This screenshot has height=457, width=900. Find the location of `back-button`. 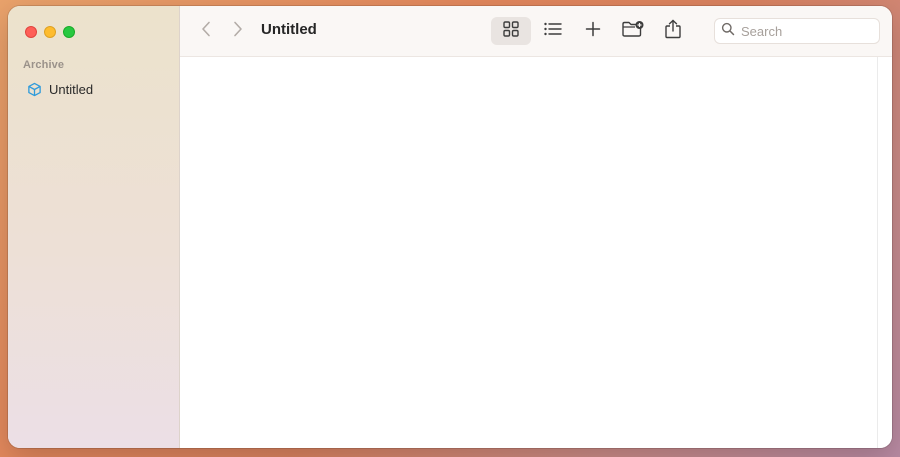

back-button is located at coordinates (206, 31).